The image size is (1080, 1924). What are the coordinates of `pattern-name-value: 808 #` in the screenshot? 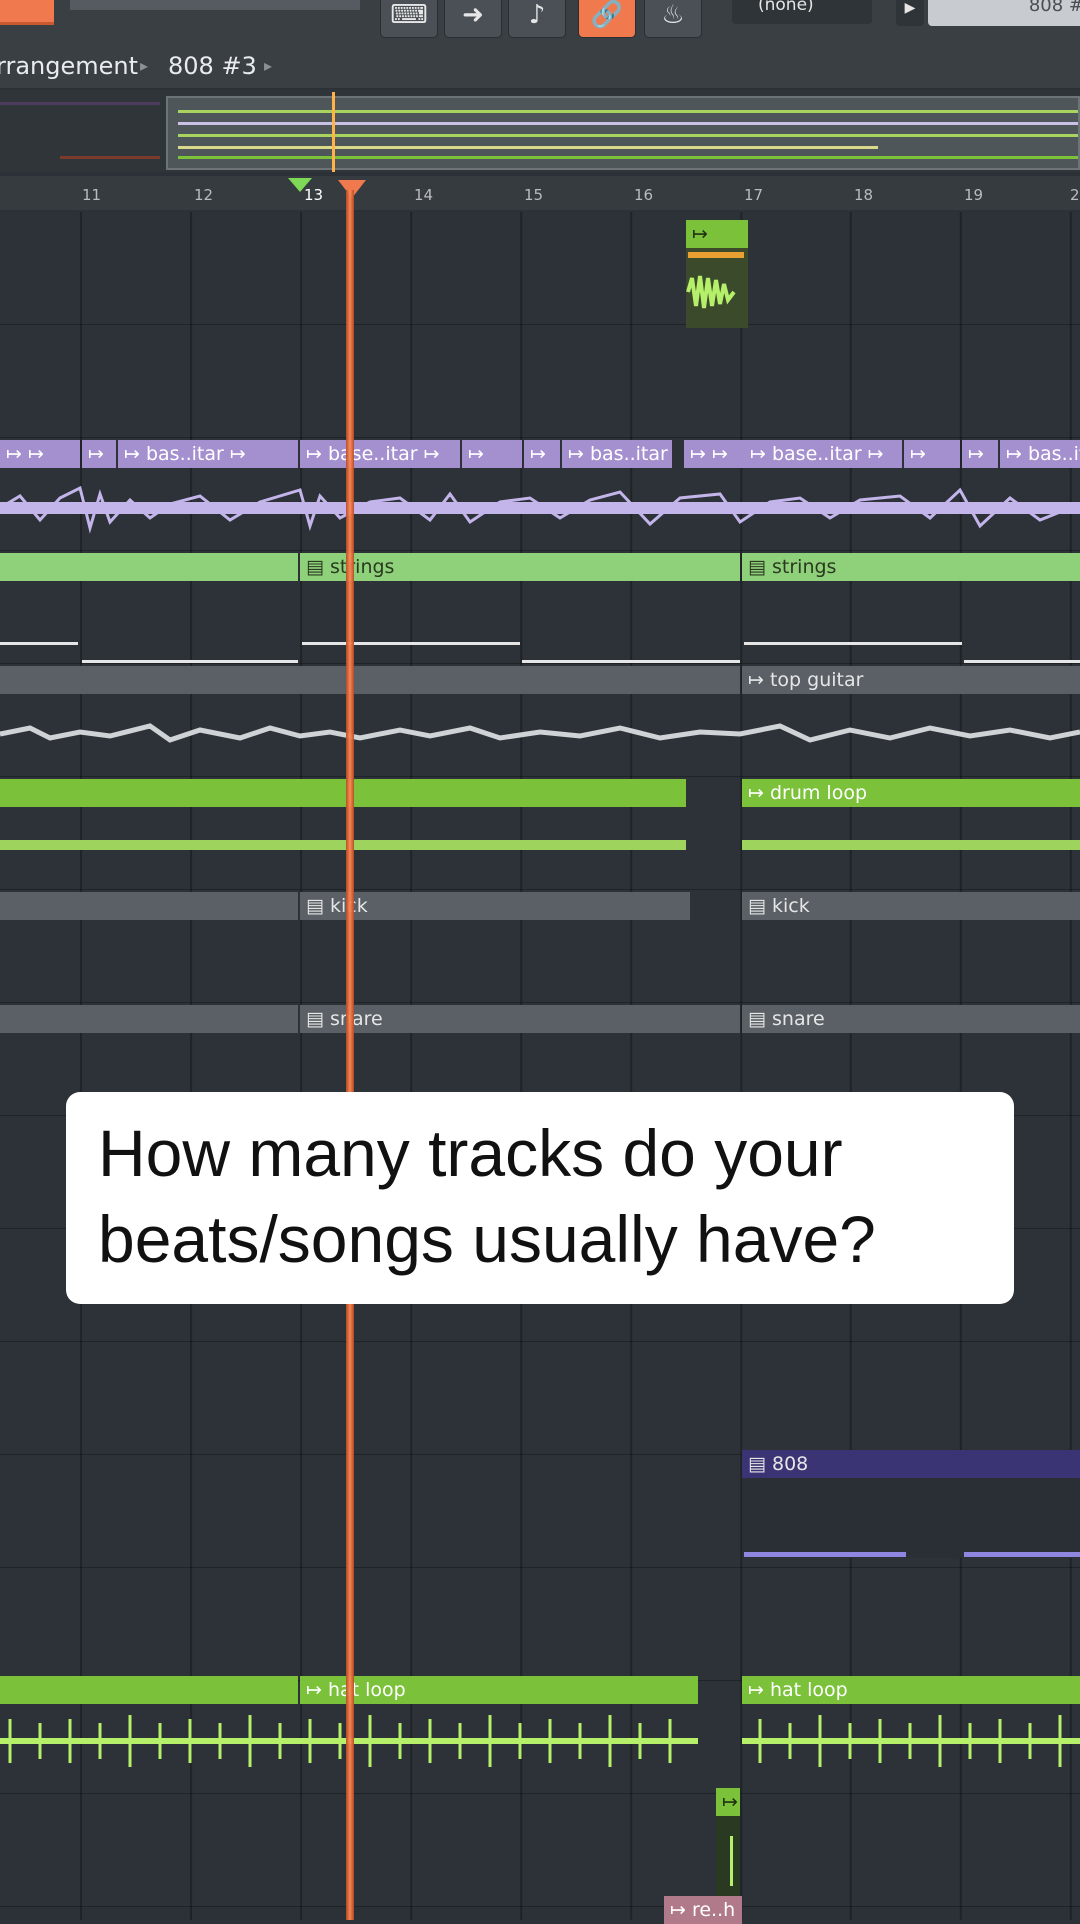 It's located at (1054, 8).